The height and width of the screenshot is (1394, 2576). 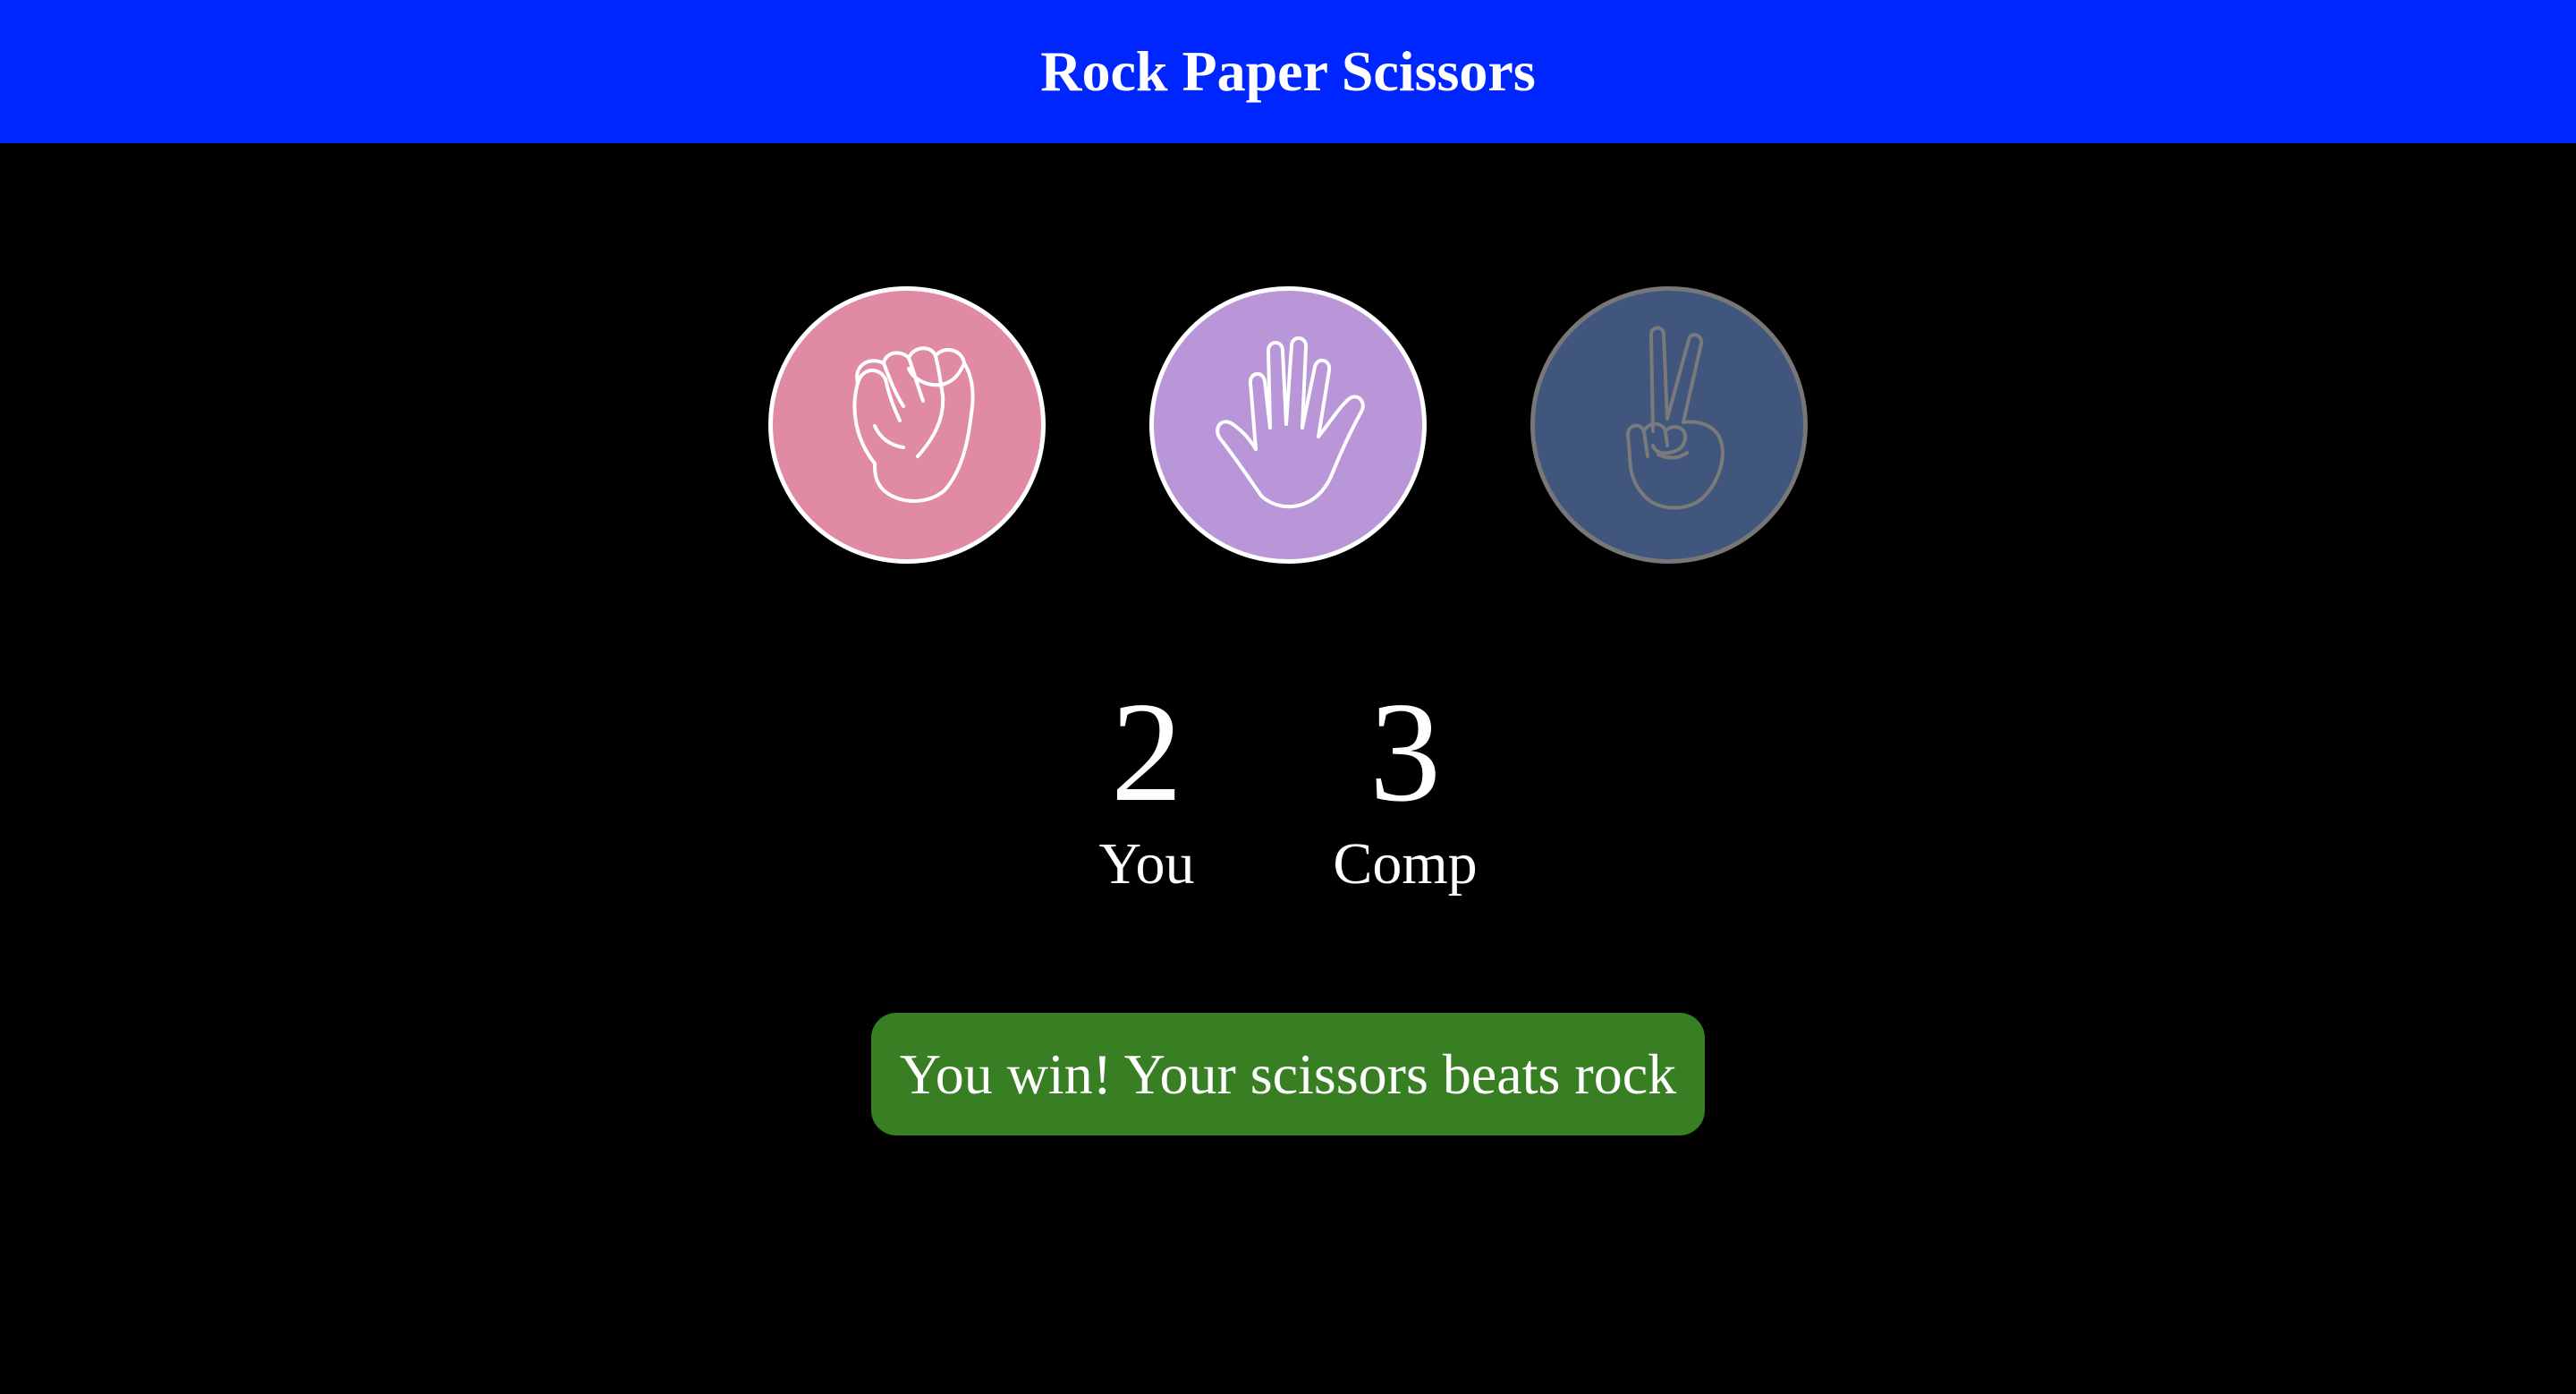 I want to click on paper-button, so click(x=1288, y=425).